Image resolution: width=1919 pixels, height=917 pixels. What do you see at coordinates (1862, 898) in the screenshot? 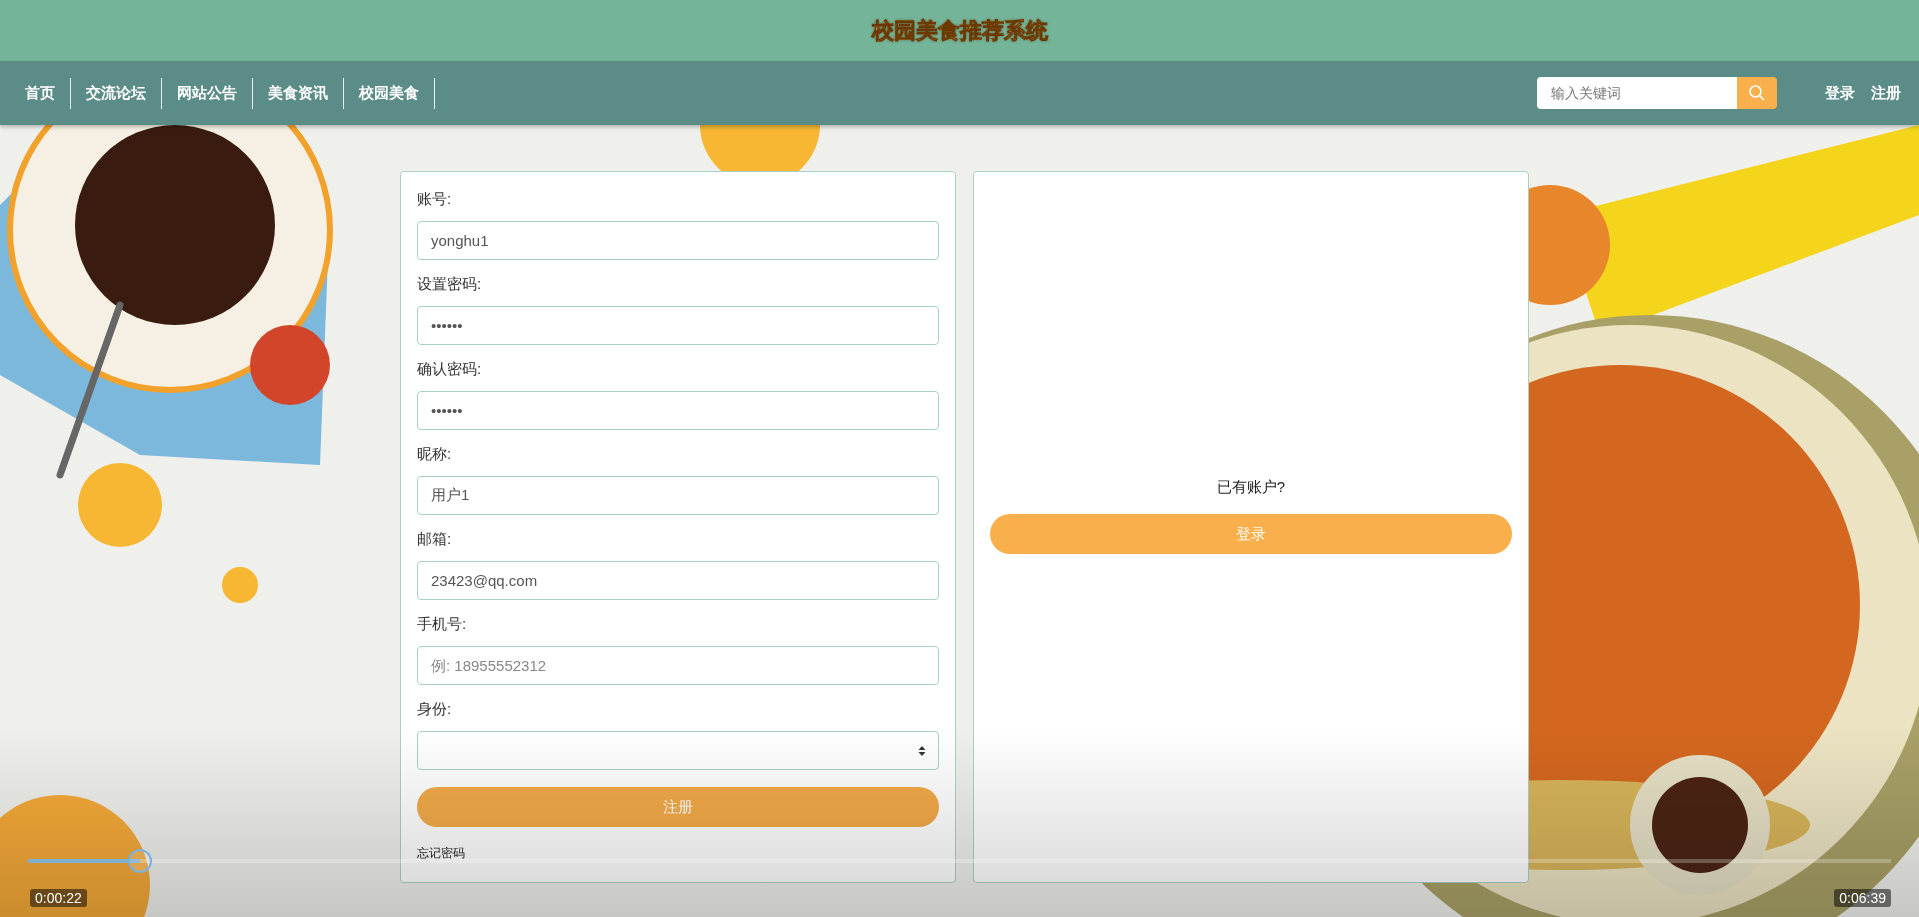
I see `duration-time: 0:06:39` at bounding box center [1862, 898].